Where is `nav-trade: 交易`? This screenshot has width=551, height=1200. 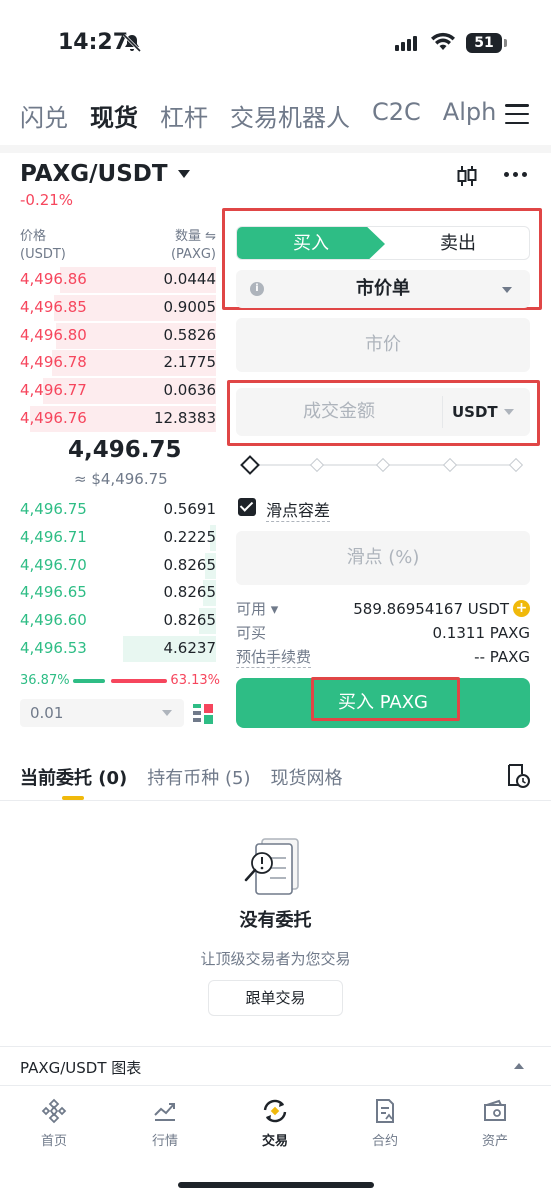
nav-trade: 交易 is located at coordinates (275, 1123).